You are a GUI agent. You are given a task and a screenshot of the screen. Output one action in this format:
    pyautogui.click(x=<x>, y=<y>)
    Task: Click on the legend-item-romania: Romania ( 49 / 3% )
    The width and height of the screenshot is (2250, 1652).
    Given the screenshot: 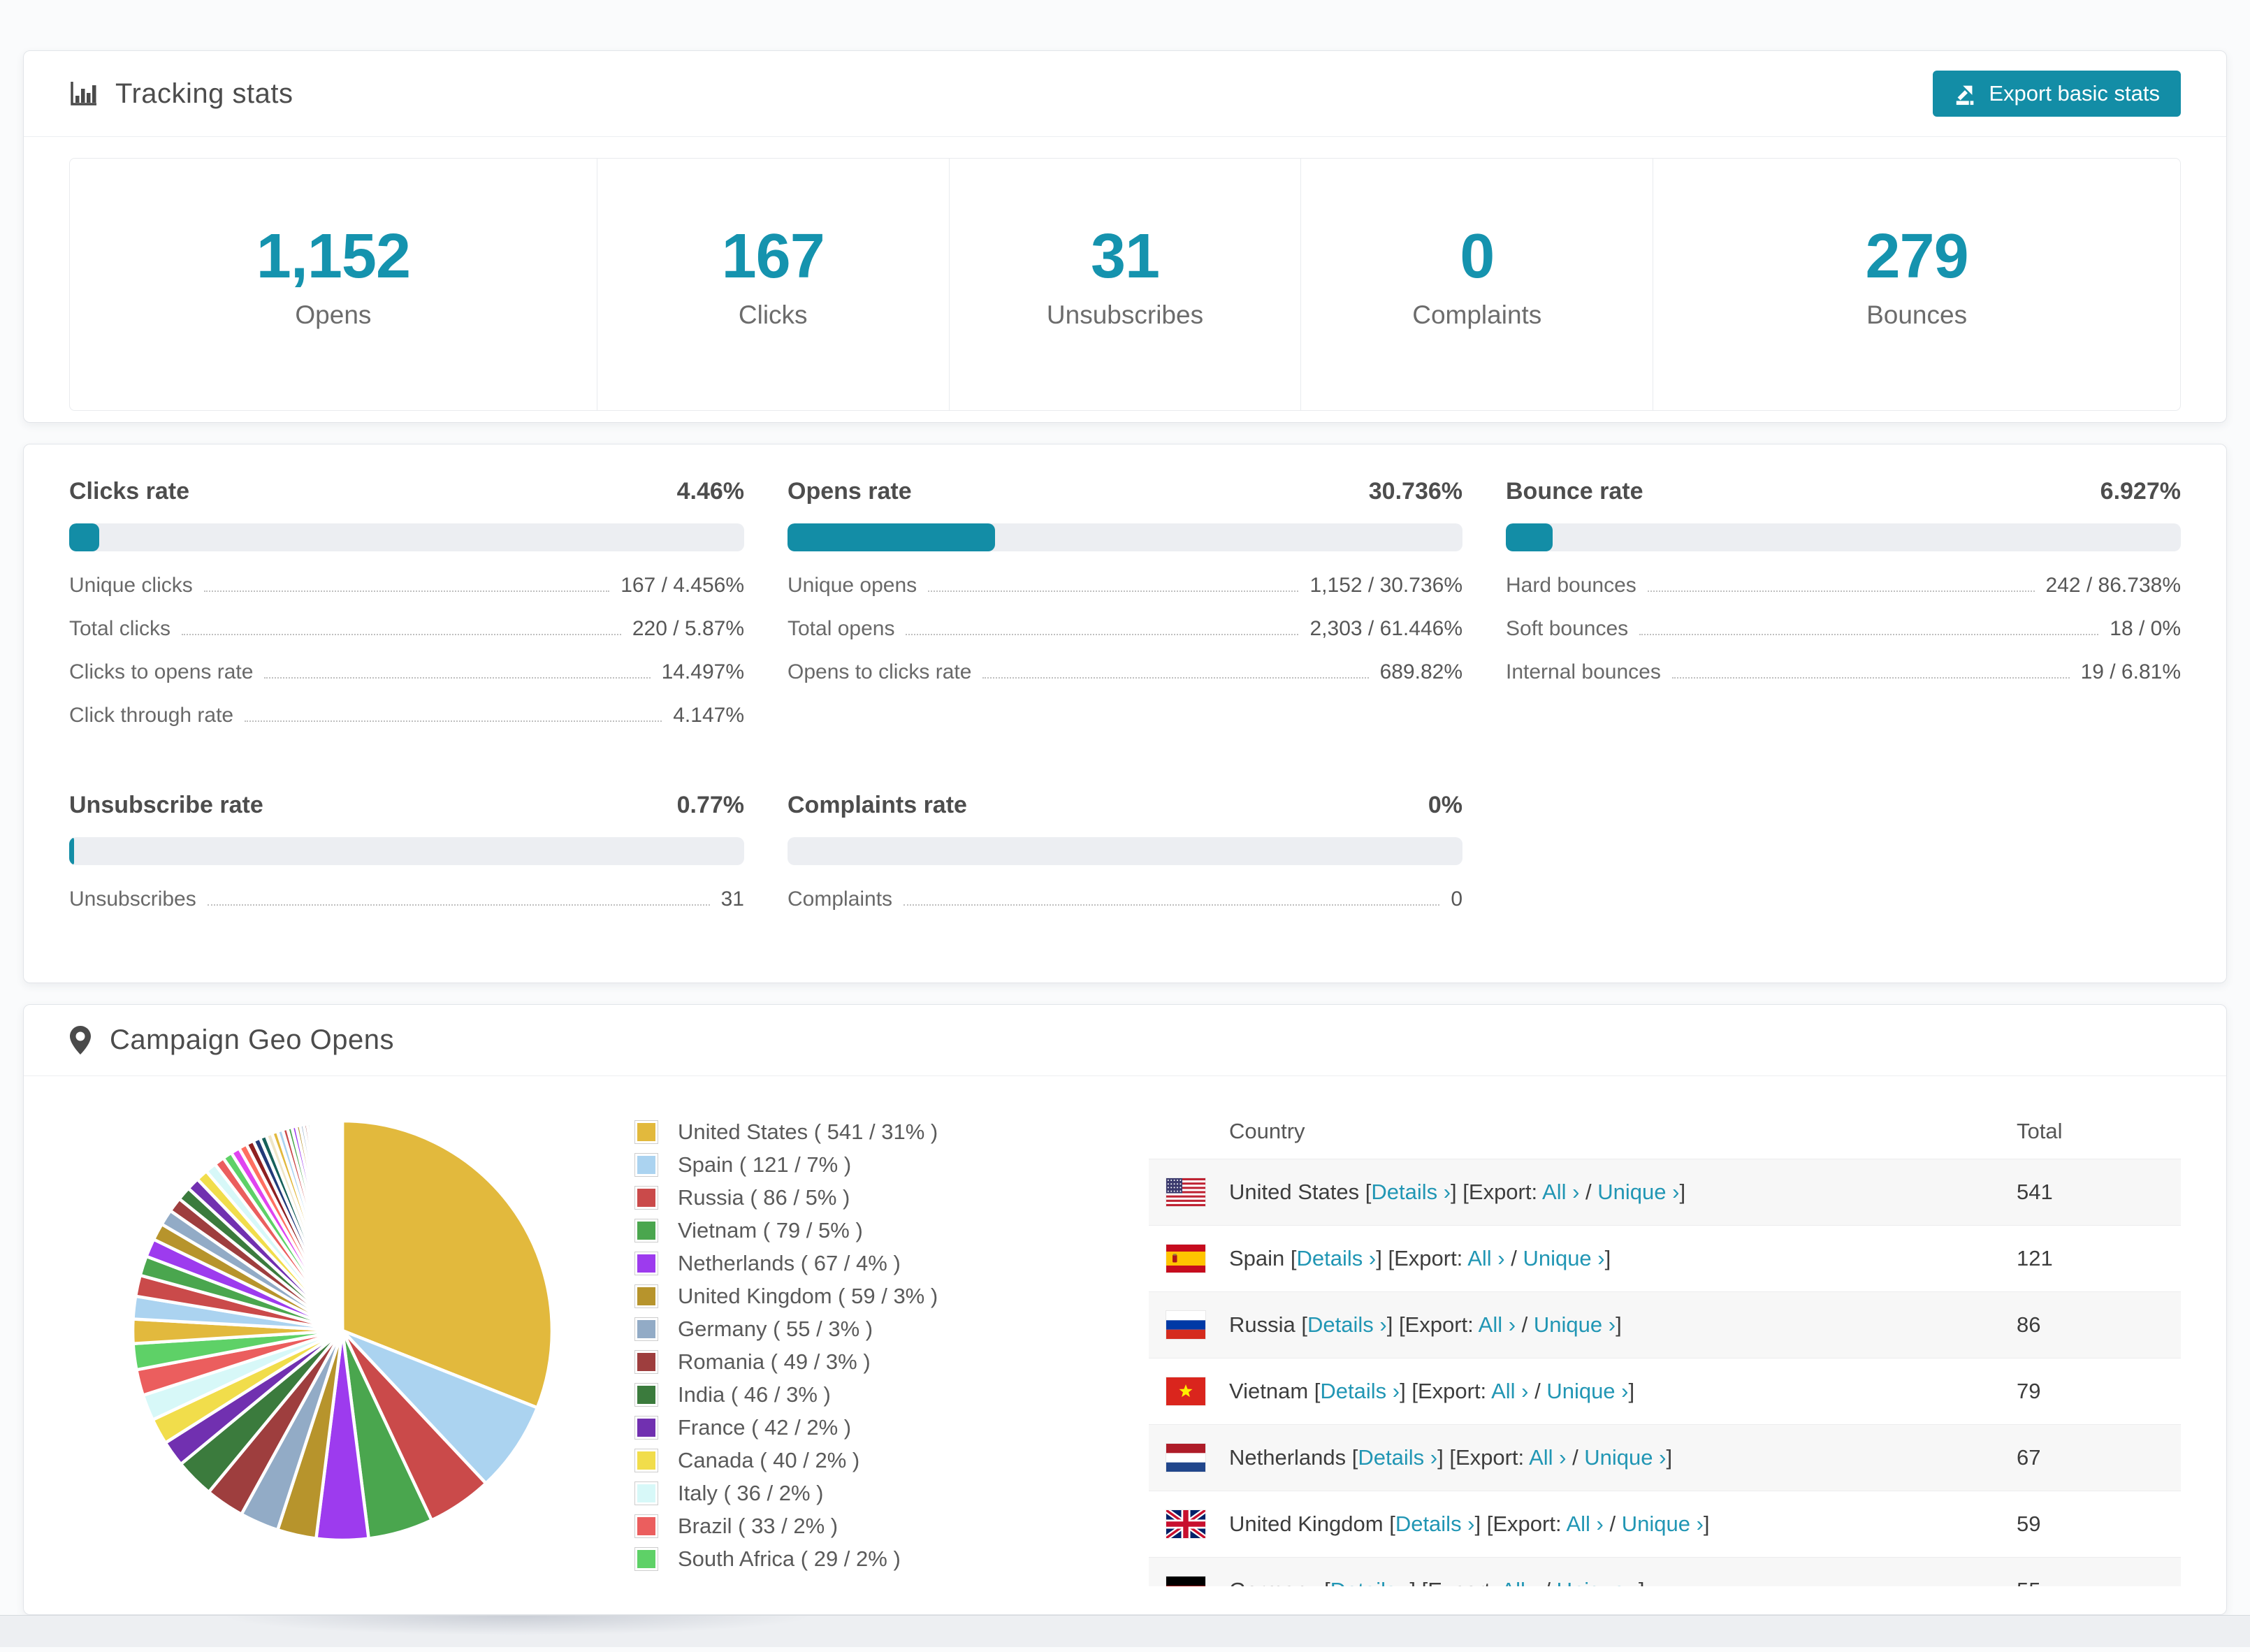 What is the action you would take?
    pyautogui.click(x=786, y=1362)
    